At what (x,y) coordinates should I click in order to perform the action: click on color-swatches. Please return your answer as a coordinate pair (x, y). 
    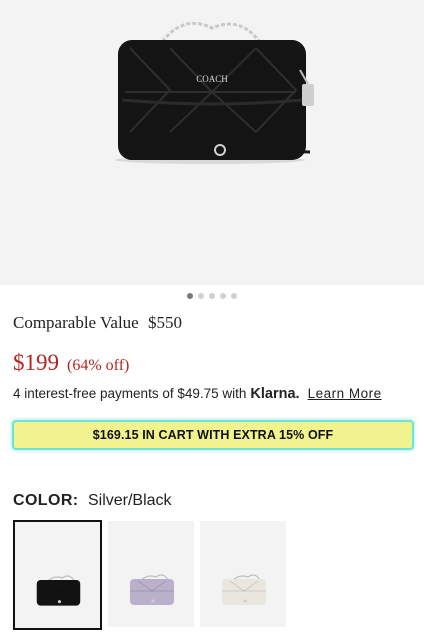
    Looking at the image, I should click on (149, 575).